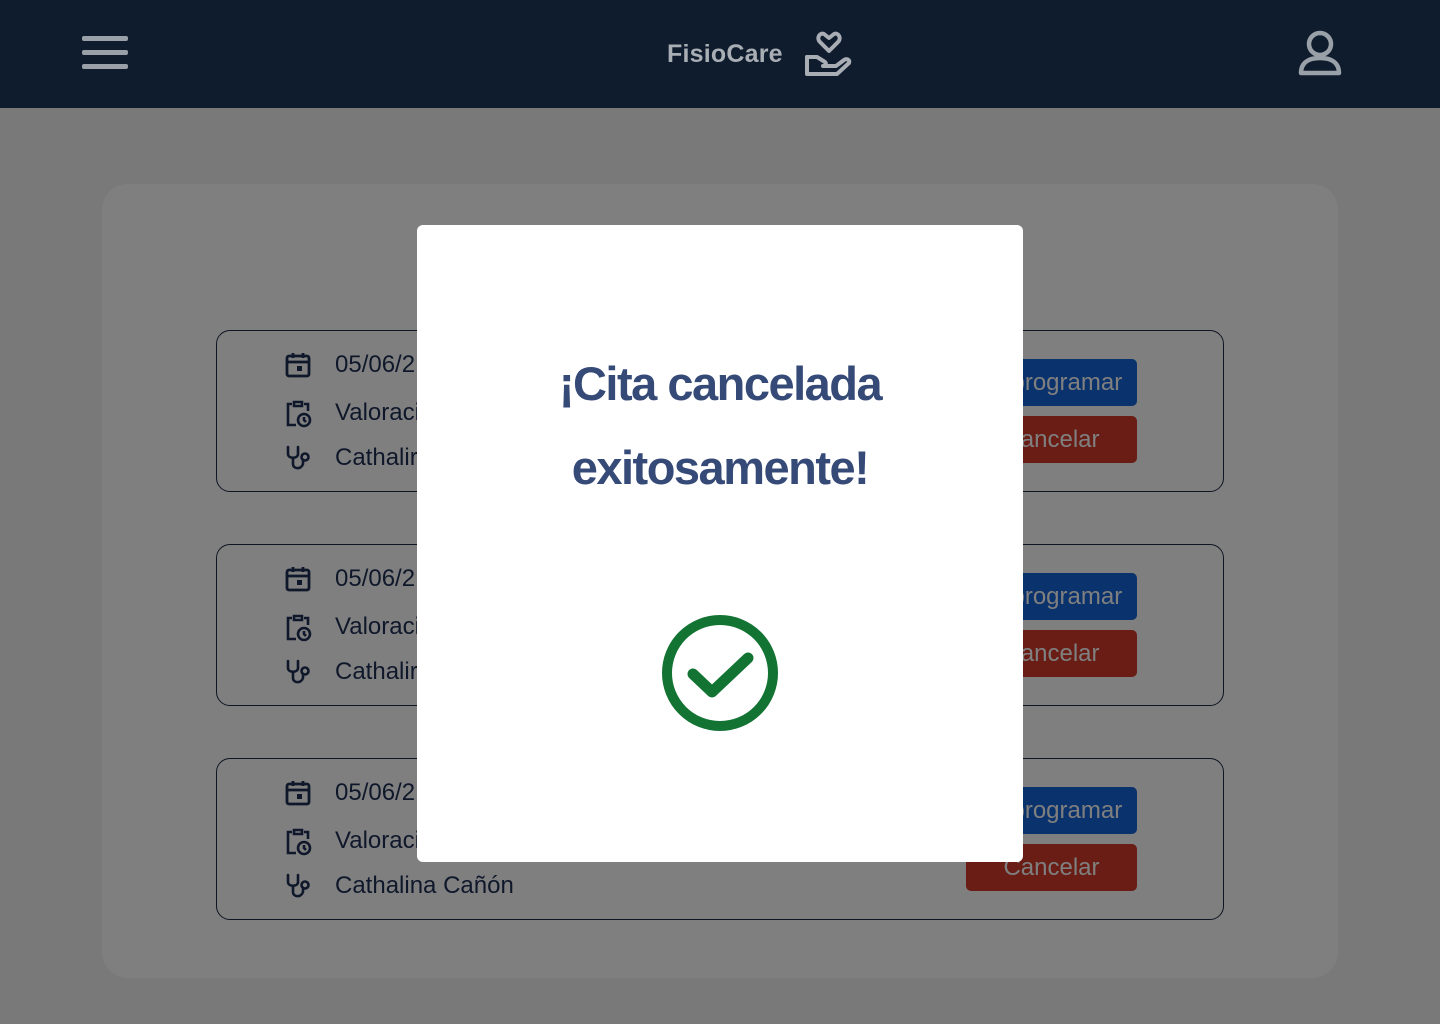 This screenshot has width=1440, height=1024. What do you see at coordinates (1320, 54) in the screenshot?
I see `user-profile-icon` at bounding box center [1320, 54].